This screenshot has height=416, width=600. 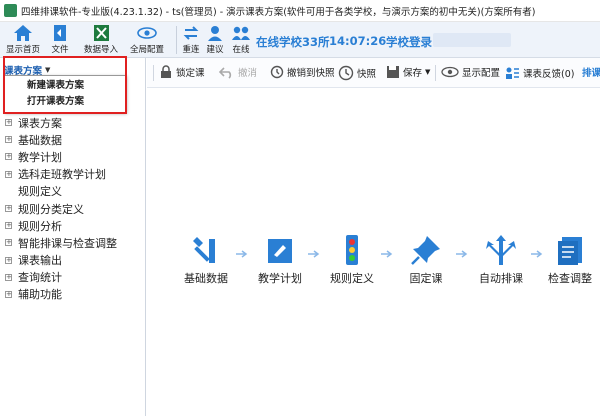 I want to click on tree-item-rule-definition: 规则定义, so click(x=61, y=191).